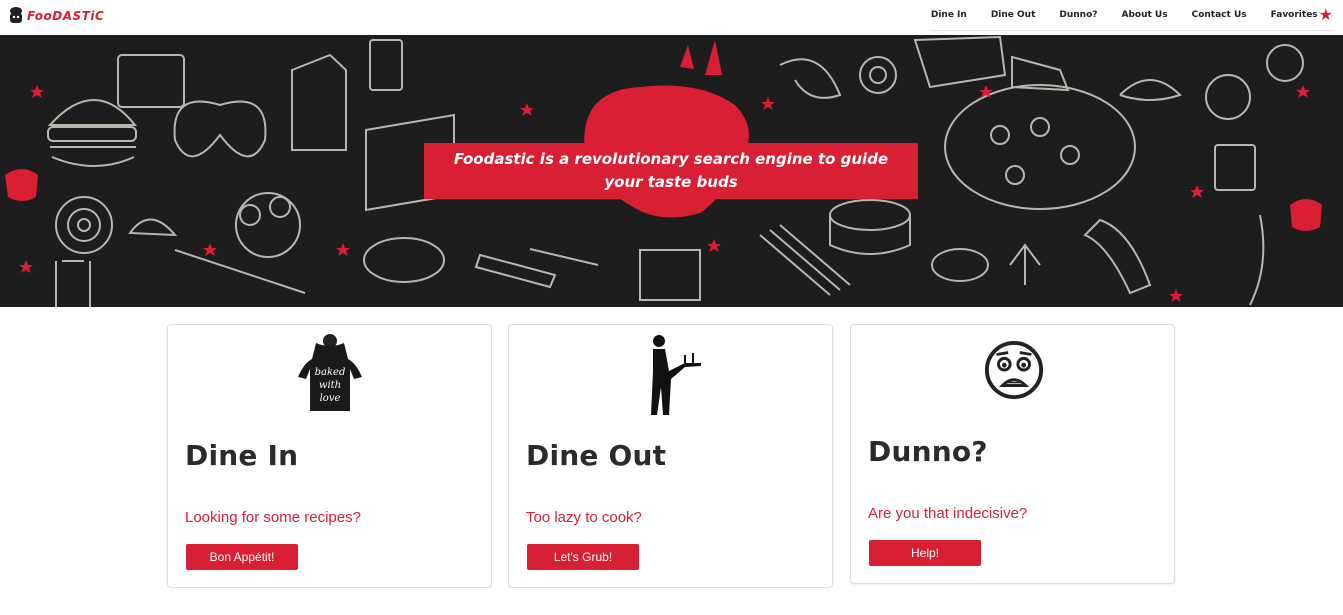  What do you see at coordinates (1294, 15) in the screenshot?
I see `nav-favorites-label: Favorites` at bounding box center [1294, 15].